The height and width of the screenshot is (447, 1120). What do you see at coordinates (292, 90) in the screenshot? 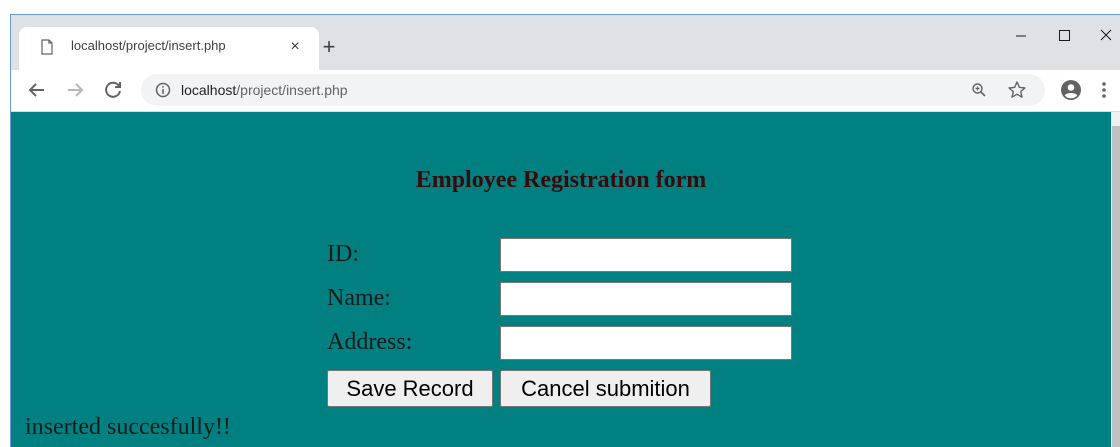
I see `url-path: /project/insert.php` at bounding box center [292, 90].